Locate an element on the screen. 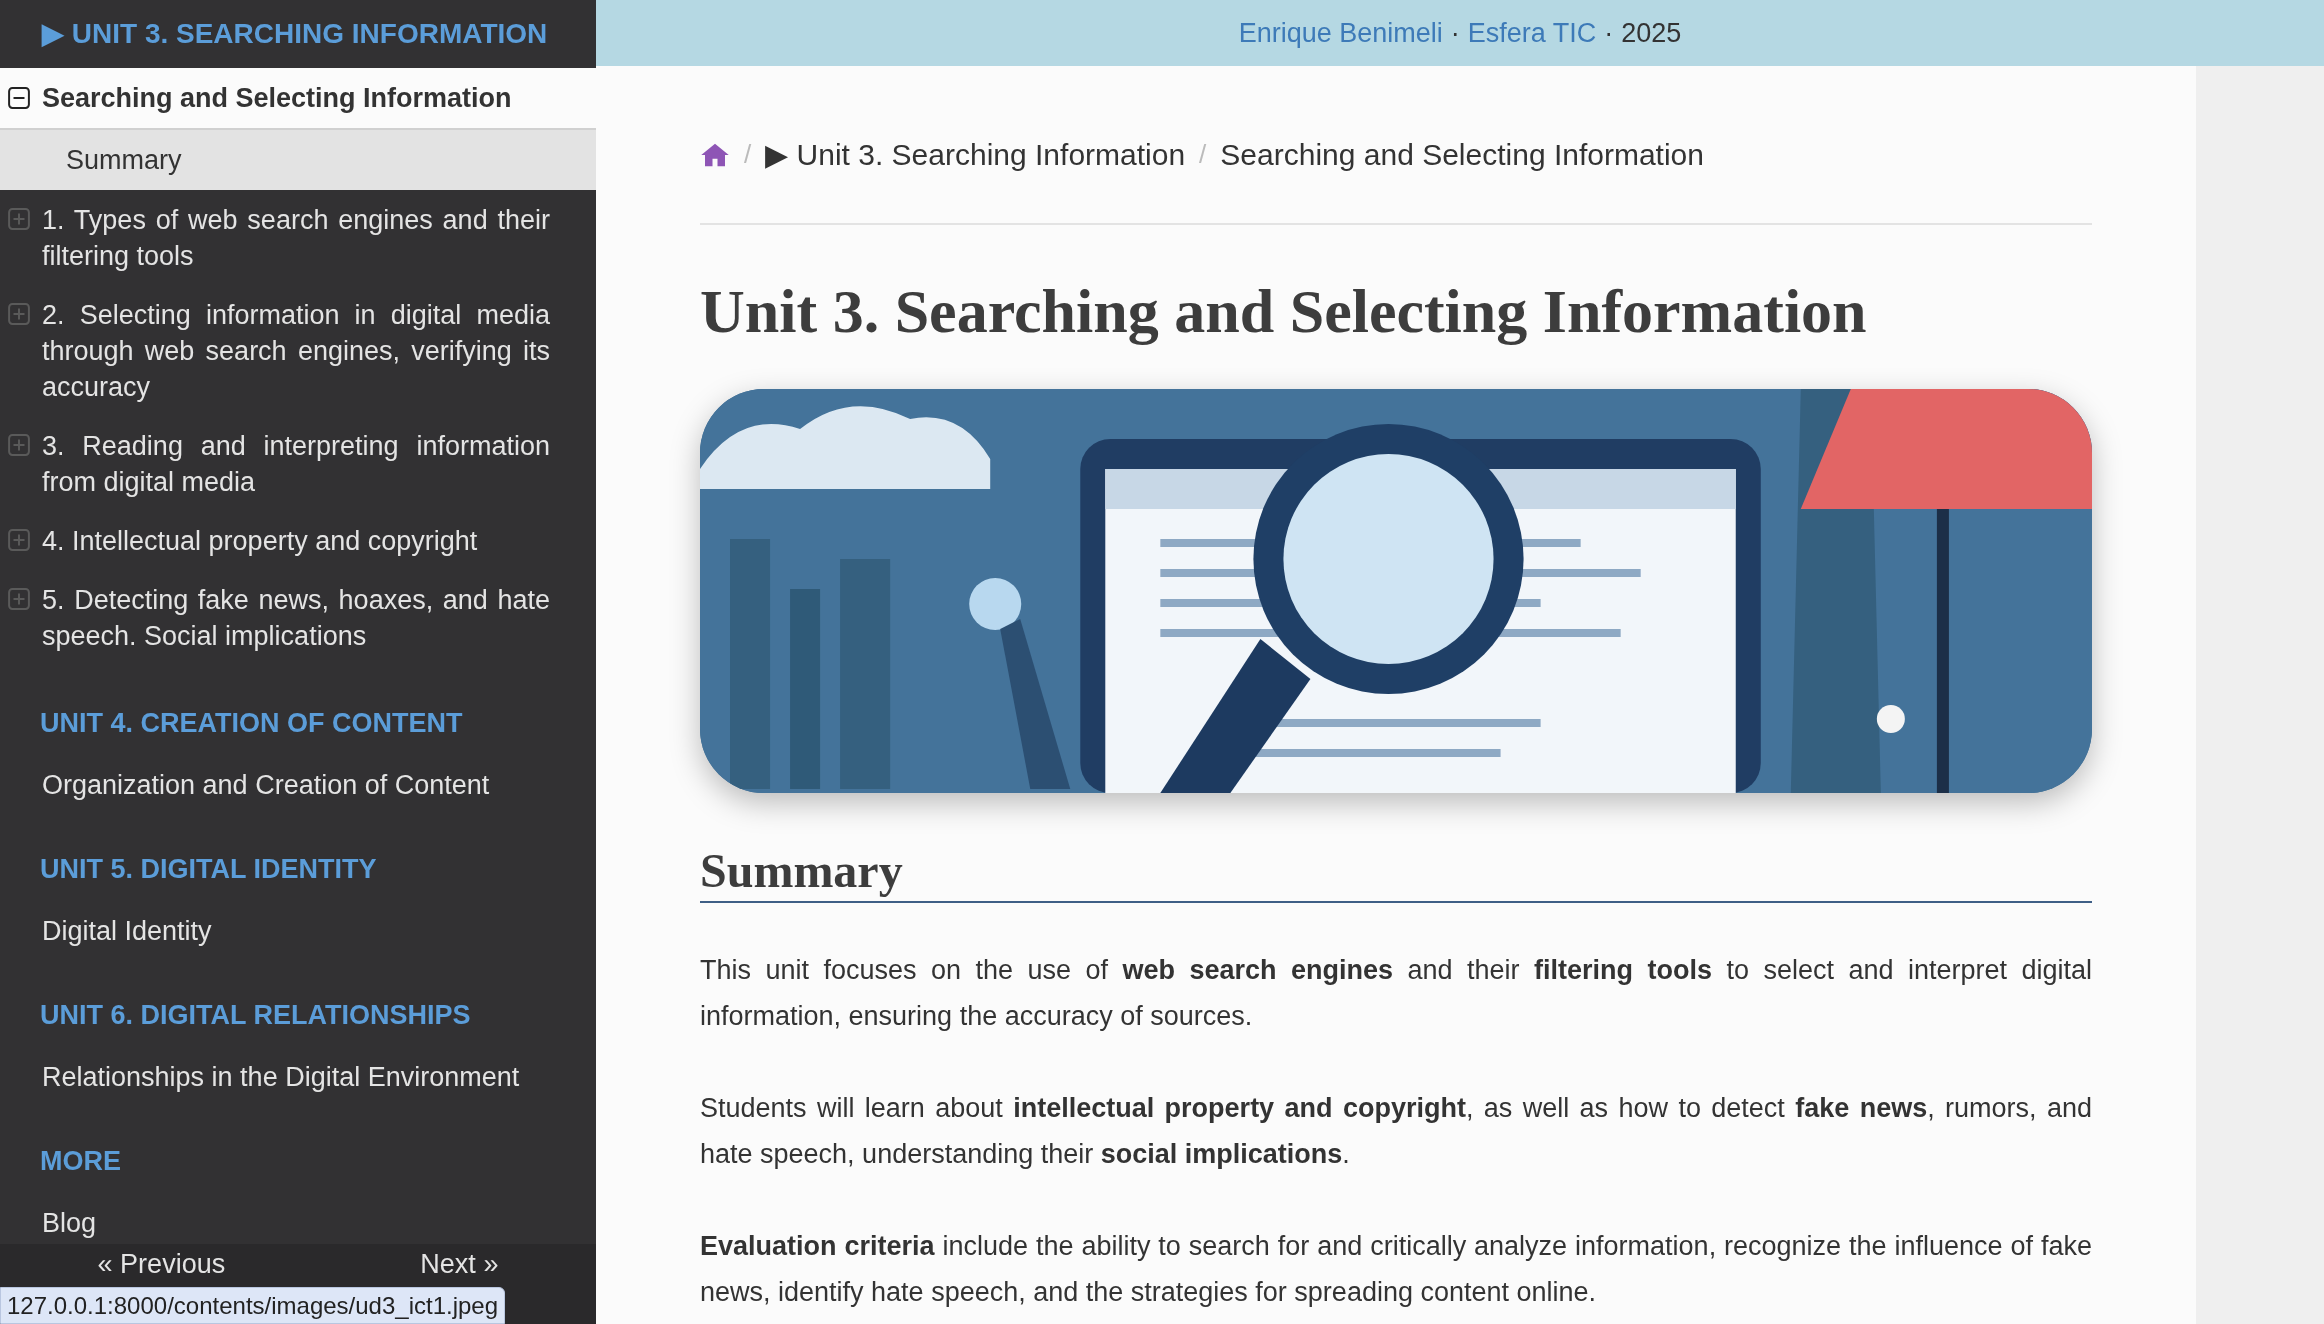 This screenshot has height=1324, width=2324. section-heading: UNIT 4. CREATION OF CONTENT is located at coordinates (252, 723).